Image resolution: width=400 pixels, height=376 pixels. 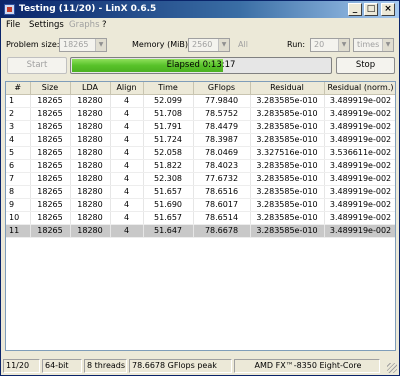 I want to click on table-cell: 5, so click(x=18, y=153).